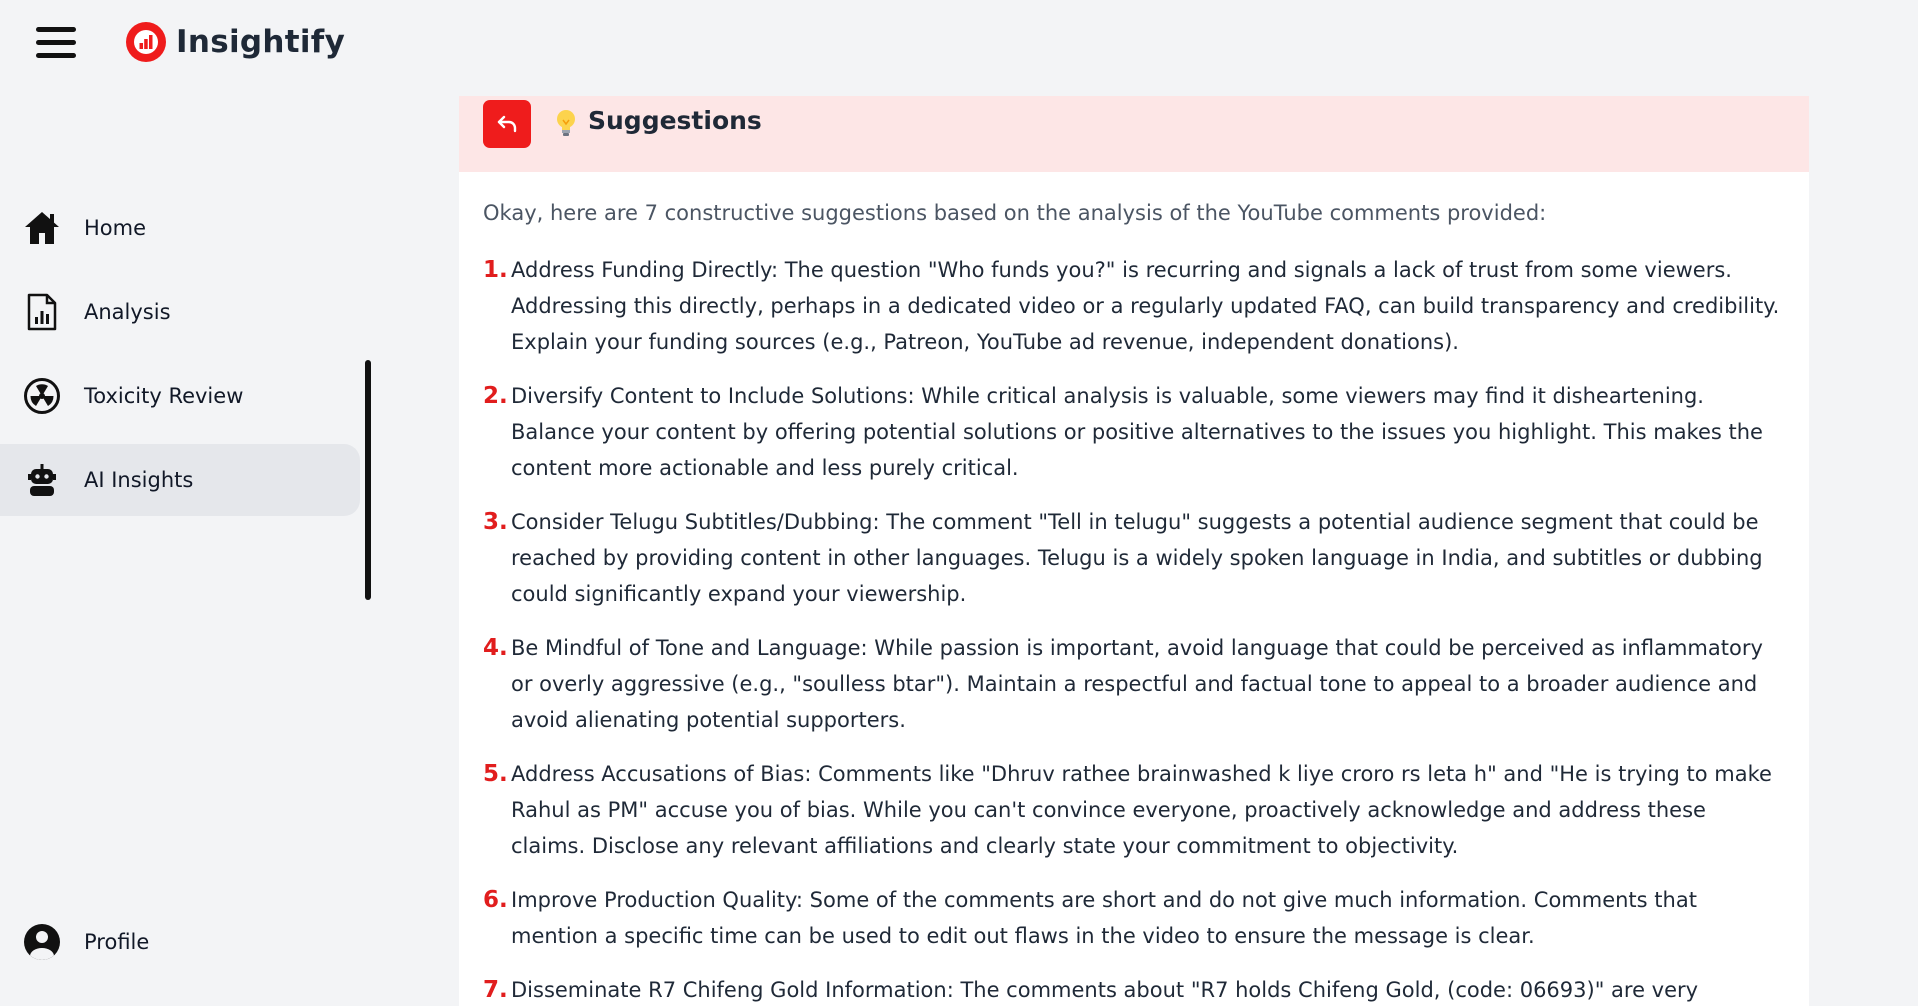 The width and height of the screenshot is (1918, 1006). I want to click on back-button, so click(507, 124).